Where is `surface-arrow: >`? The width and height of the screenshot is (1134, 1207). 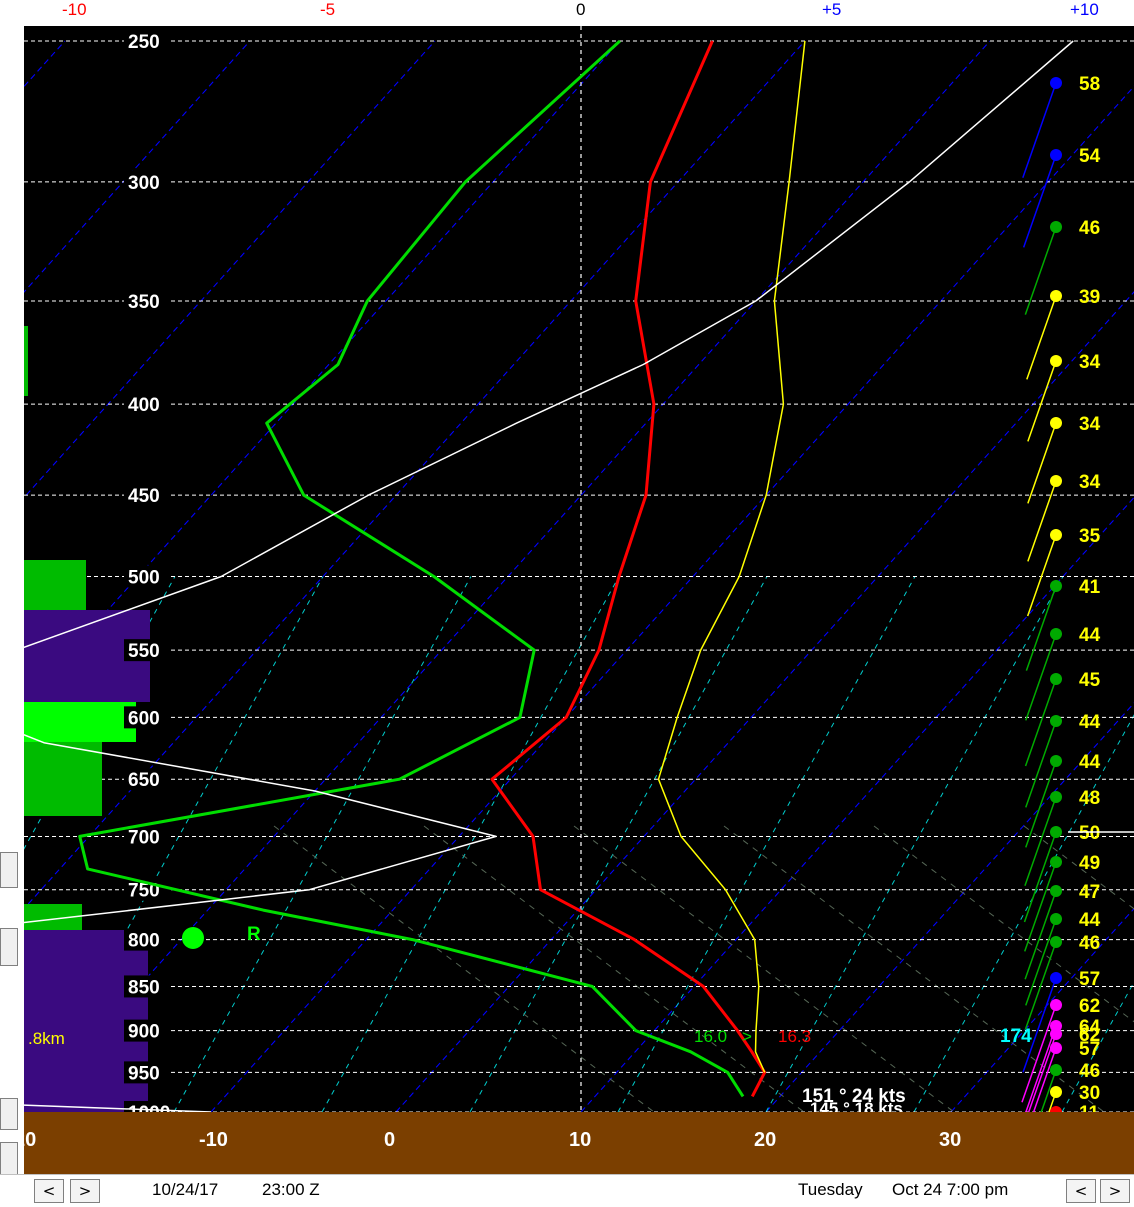 surface-arrow: > is located at coordinates (747, 1036).